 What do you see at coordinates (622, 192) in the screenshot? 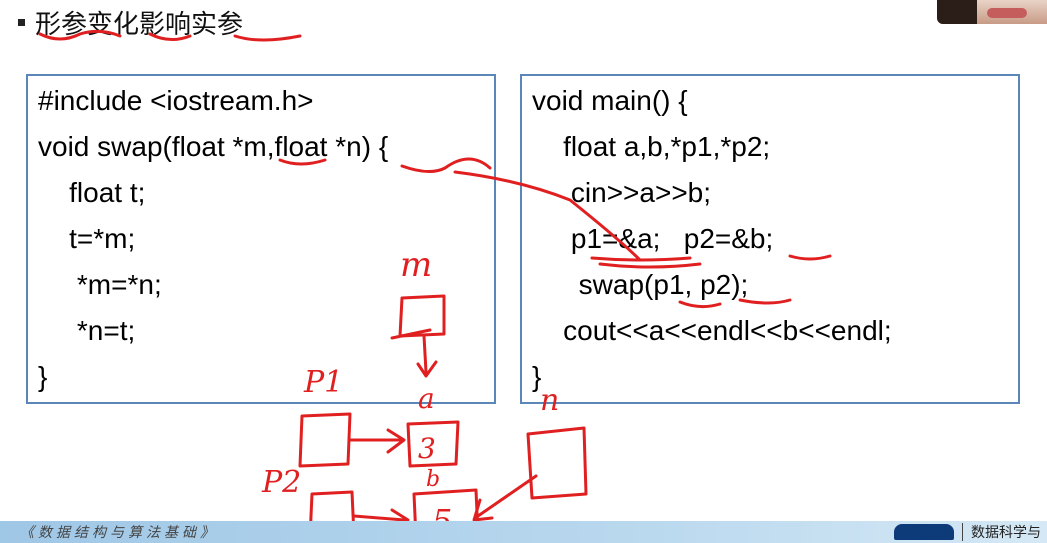
I see `code-line: cin>>a>>b;` at bounding box center [622, 192].